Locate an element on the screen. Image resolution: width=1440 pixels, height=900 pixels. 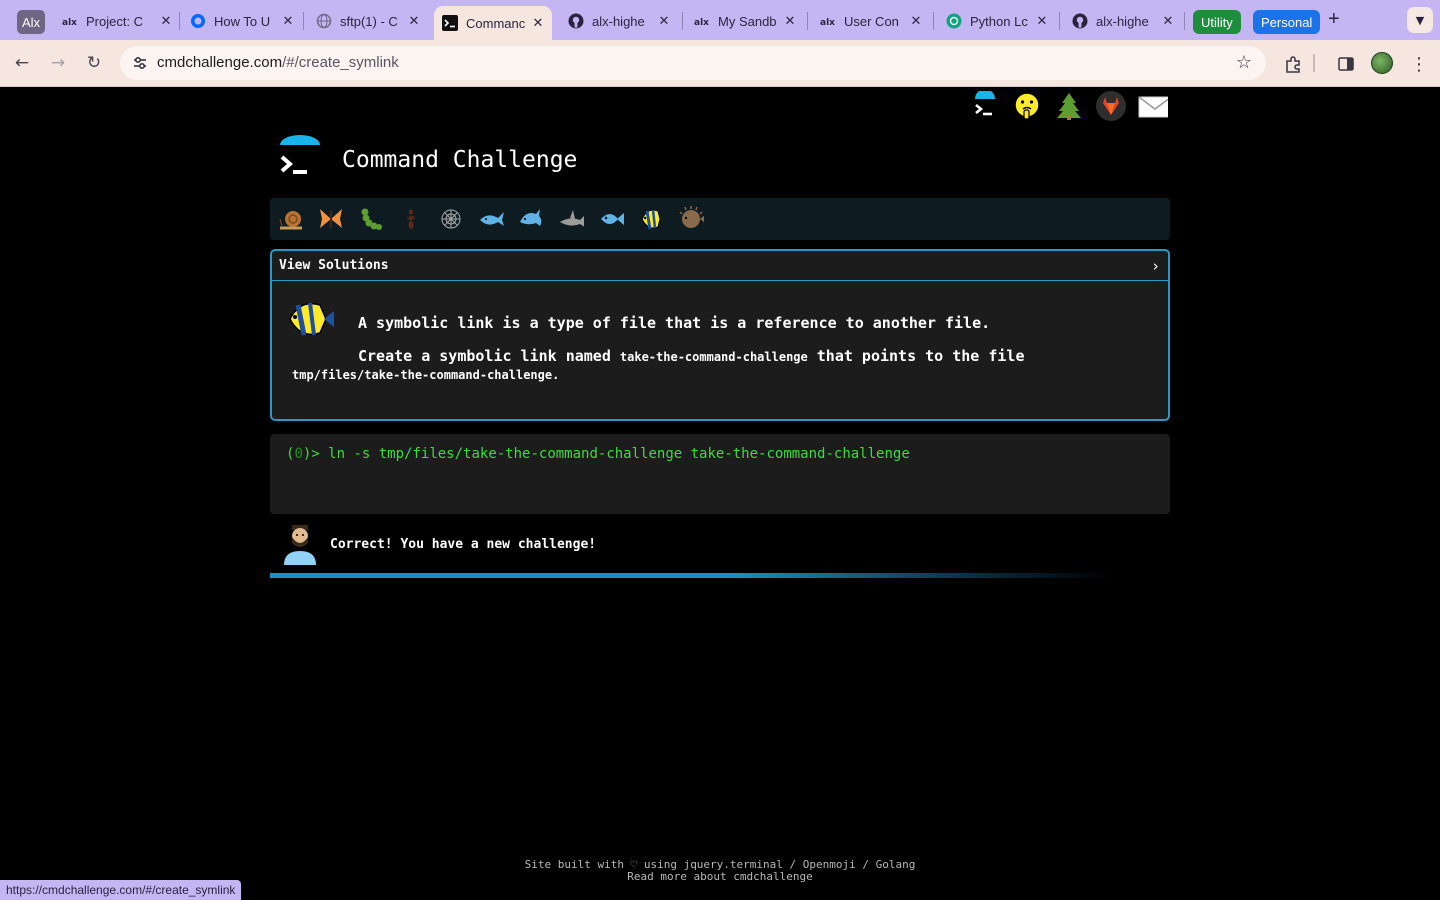
tab-project: alx Project: C ✕ is located at coordinates (118, 21).